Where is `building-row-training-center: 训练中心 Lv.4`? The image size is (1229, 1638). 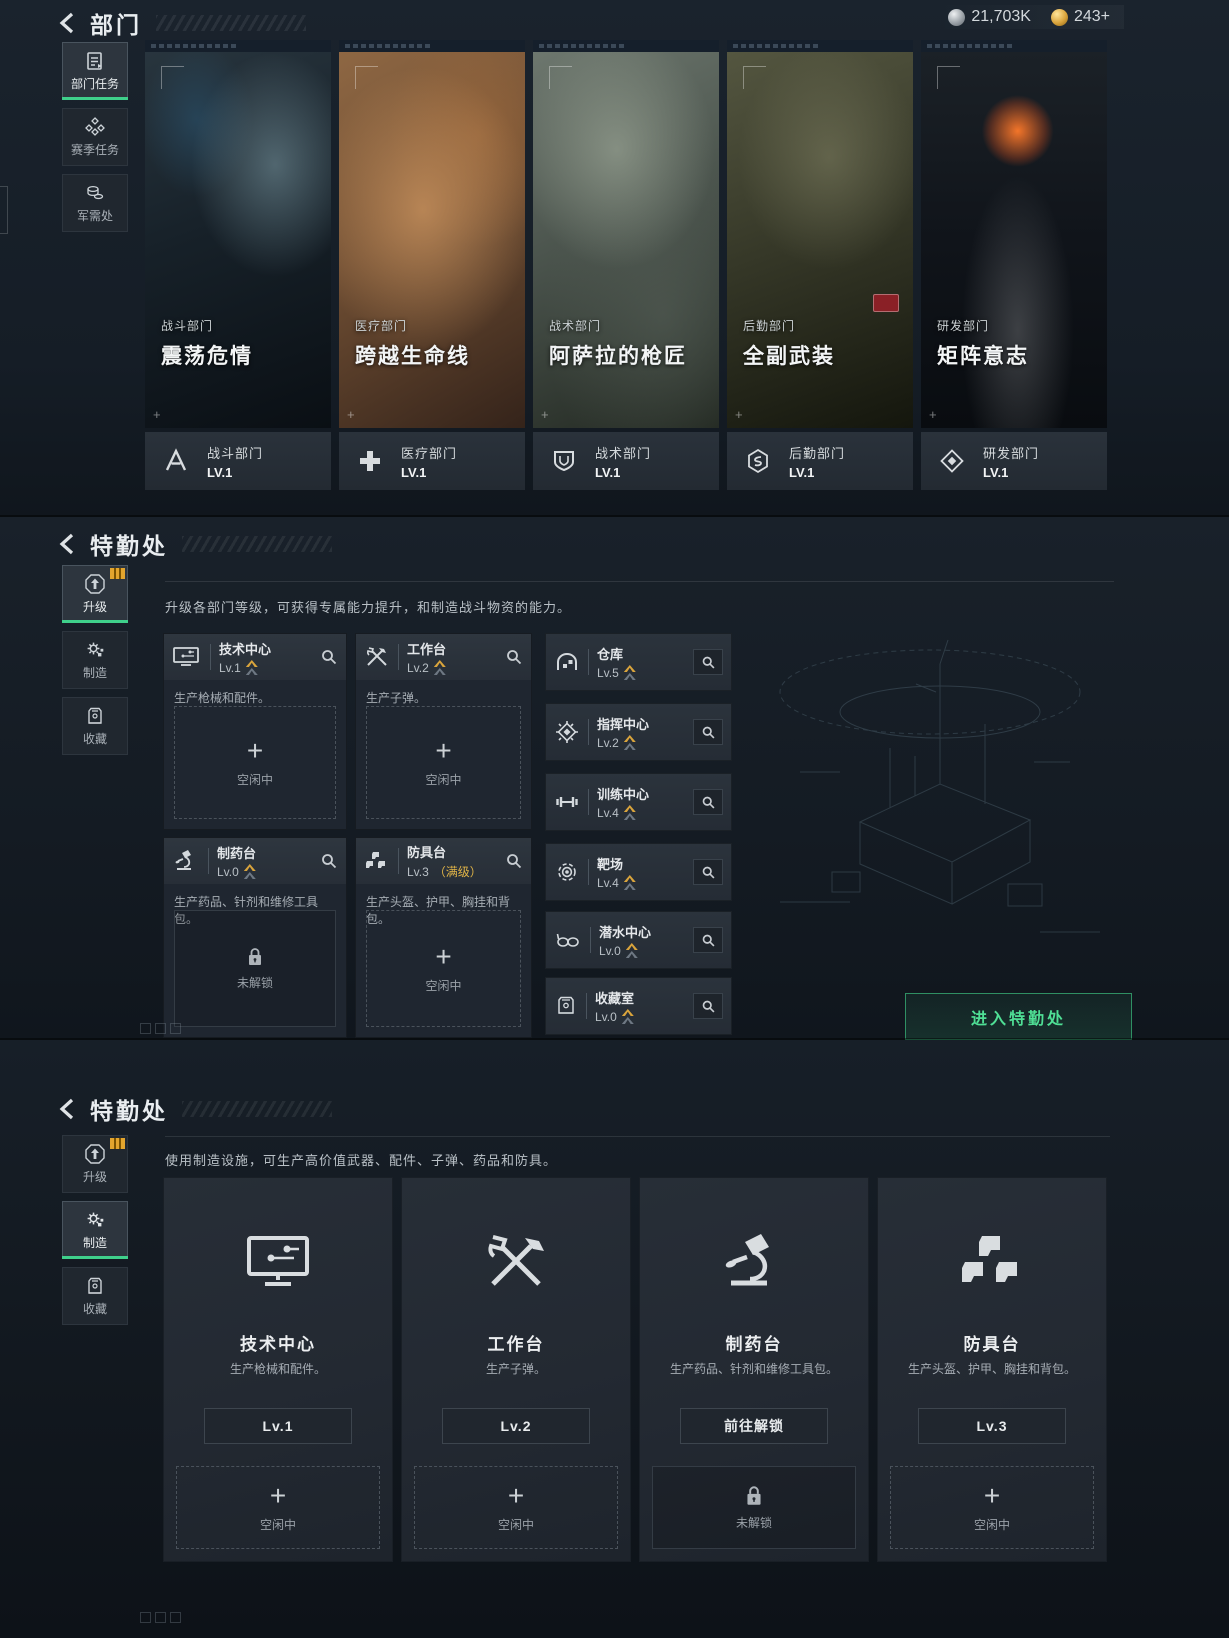
building-row-training-center: 训练中心 Lv.4 is located at coordinates (638, 802).